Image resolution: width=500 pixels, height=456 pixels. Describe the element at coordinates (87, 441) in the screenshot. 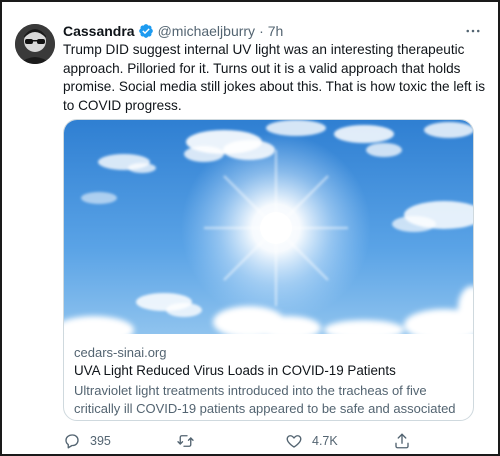

I see `reply-button: 395` at that location.